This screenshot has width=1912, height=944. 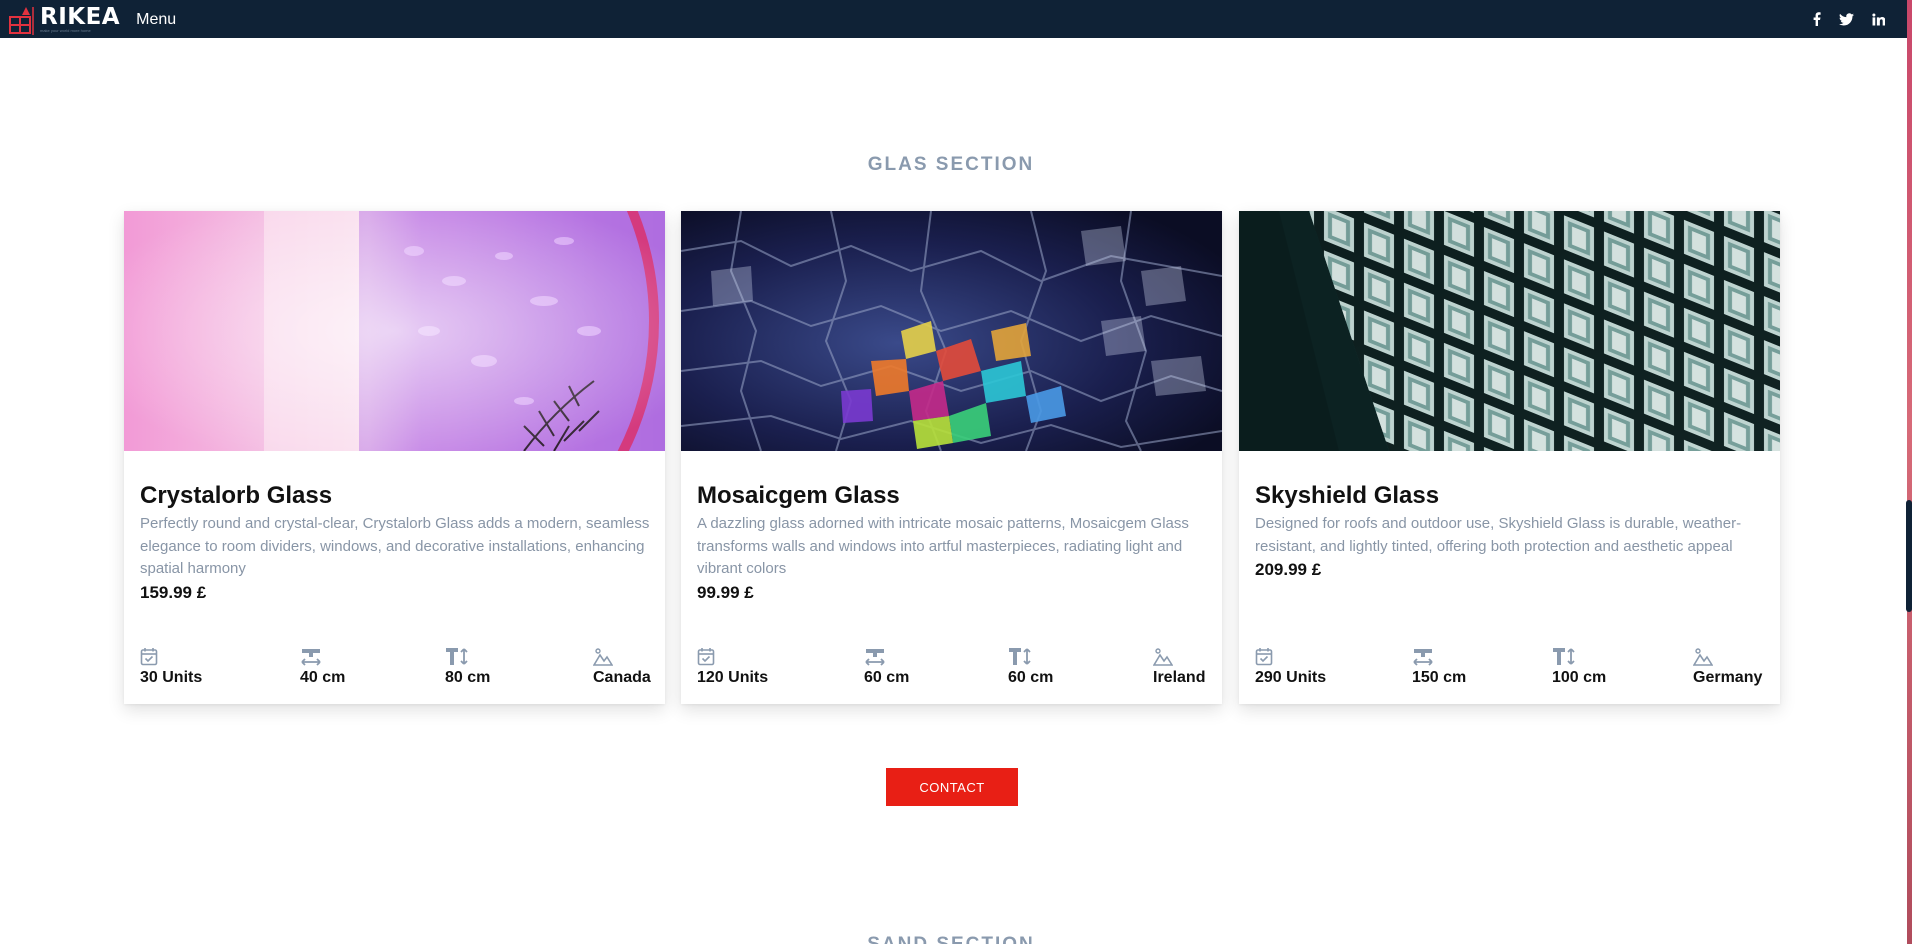 I want to click on card-title: Crystalorb Glass, so click(x=236, y=495).